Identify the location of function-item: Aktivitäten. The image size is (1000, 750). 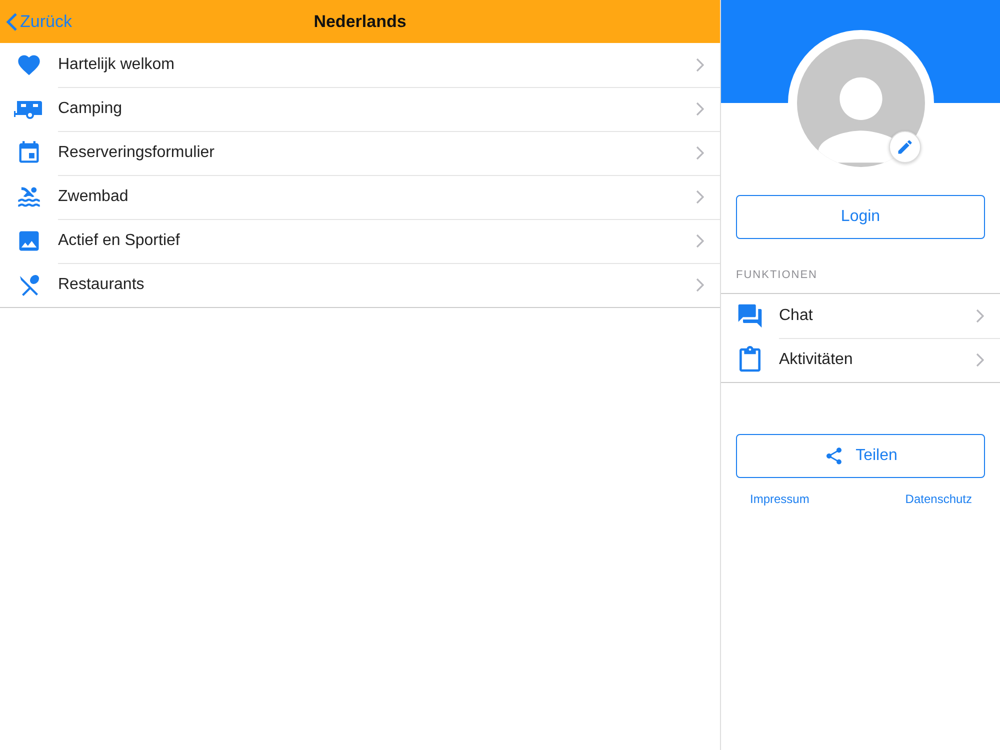
(860, 360).